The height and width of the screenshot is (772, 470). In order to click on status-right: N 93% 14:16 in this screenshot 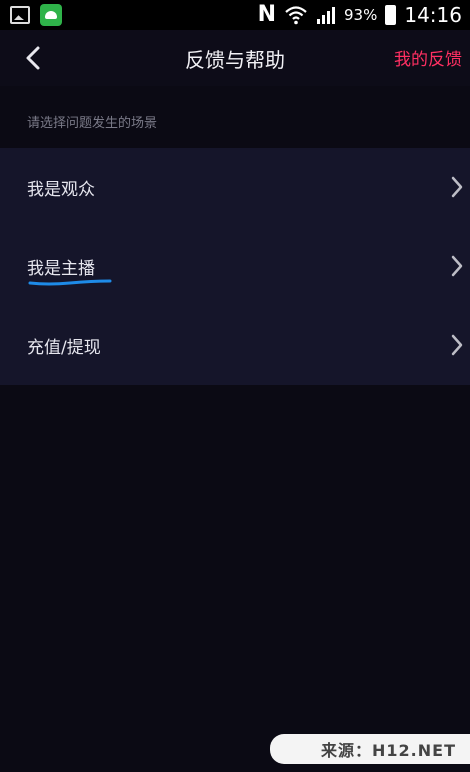, I will do `click(364, 15)`.